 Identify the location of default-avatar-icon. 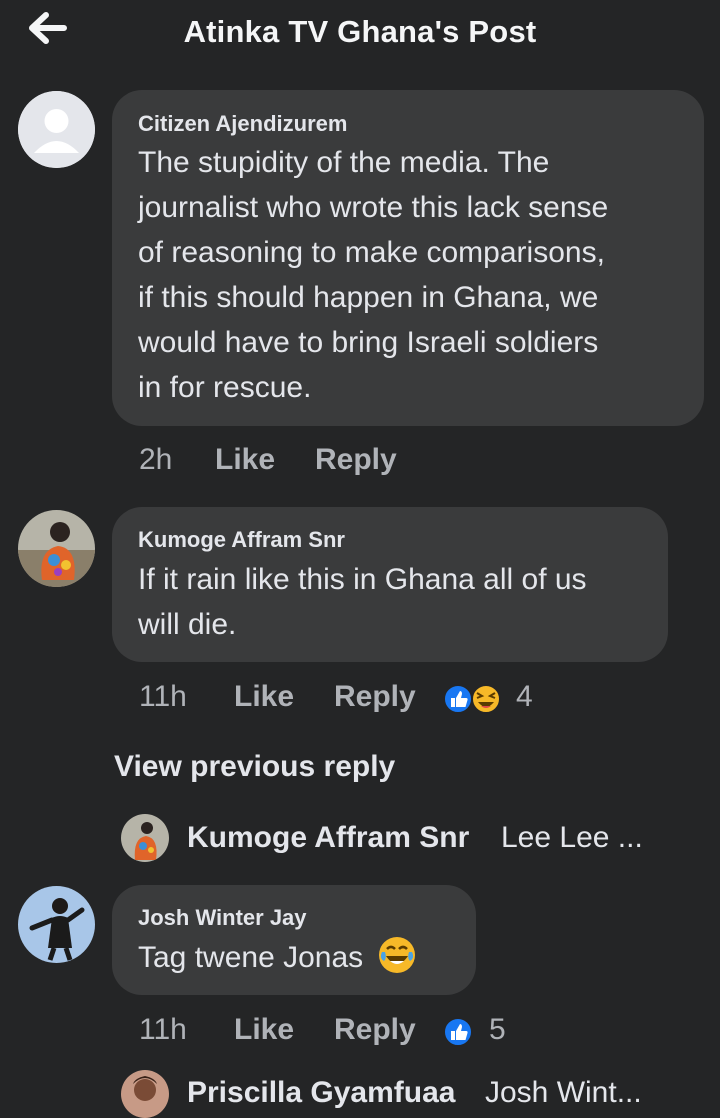
(56, 129).